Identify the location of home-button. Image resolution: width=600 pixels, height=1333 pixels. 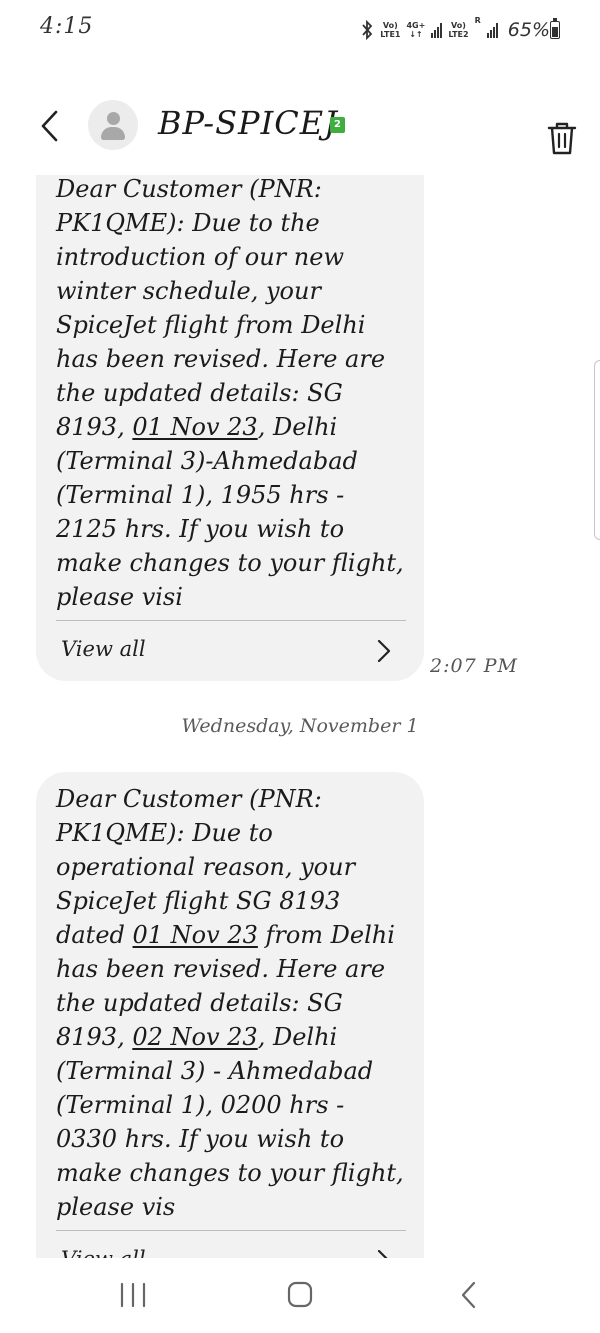
(300, 1295).